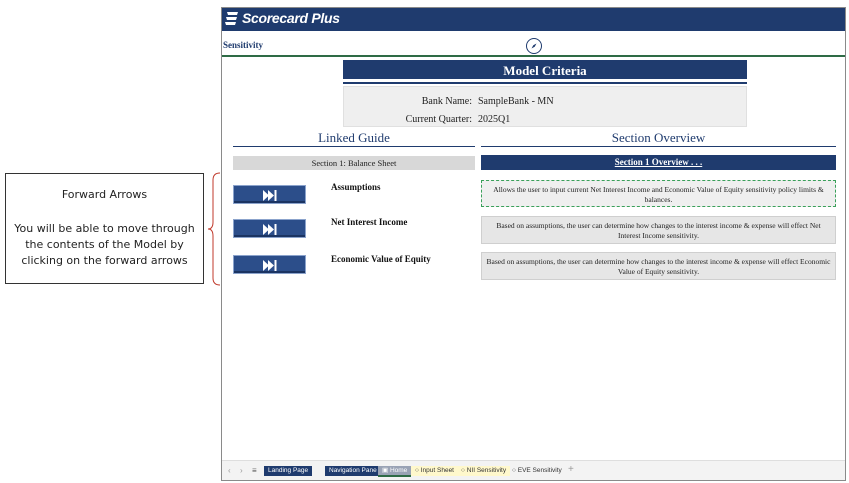  Describe the element at coordinates (545, 71) in the screenshot. I see `model-criteria-header: Model Criteria` at that location.